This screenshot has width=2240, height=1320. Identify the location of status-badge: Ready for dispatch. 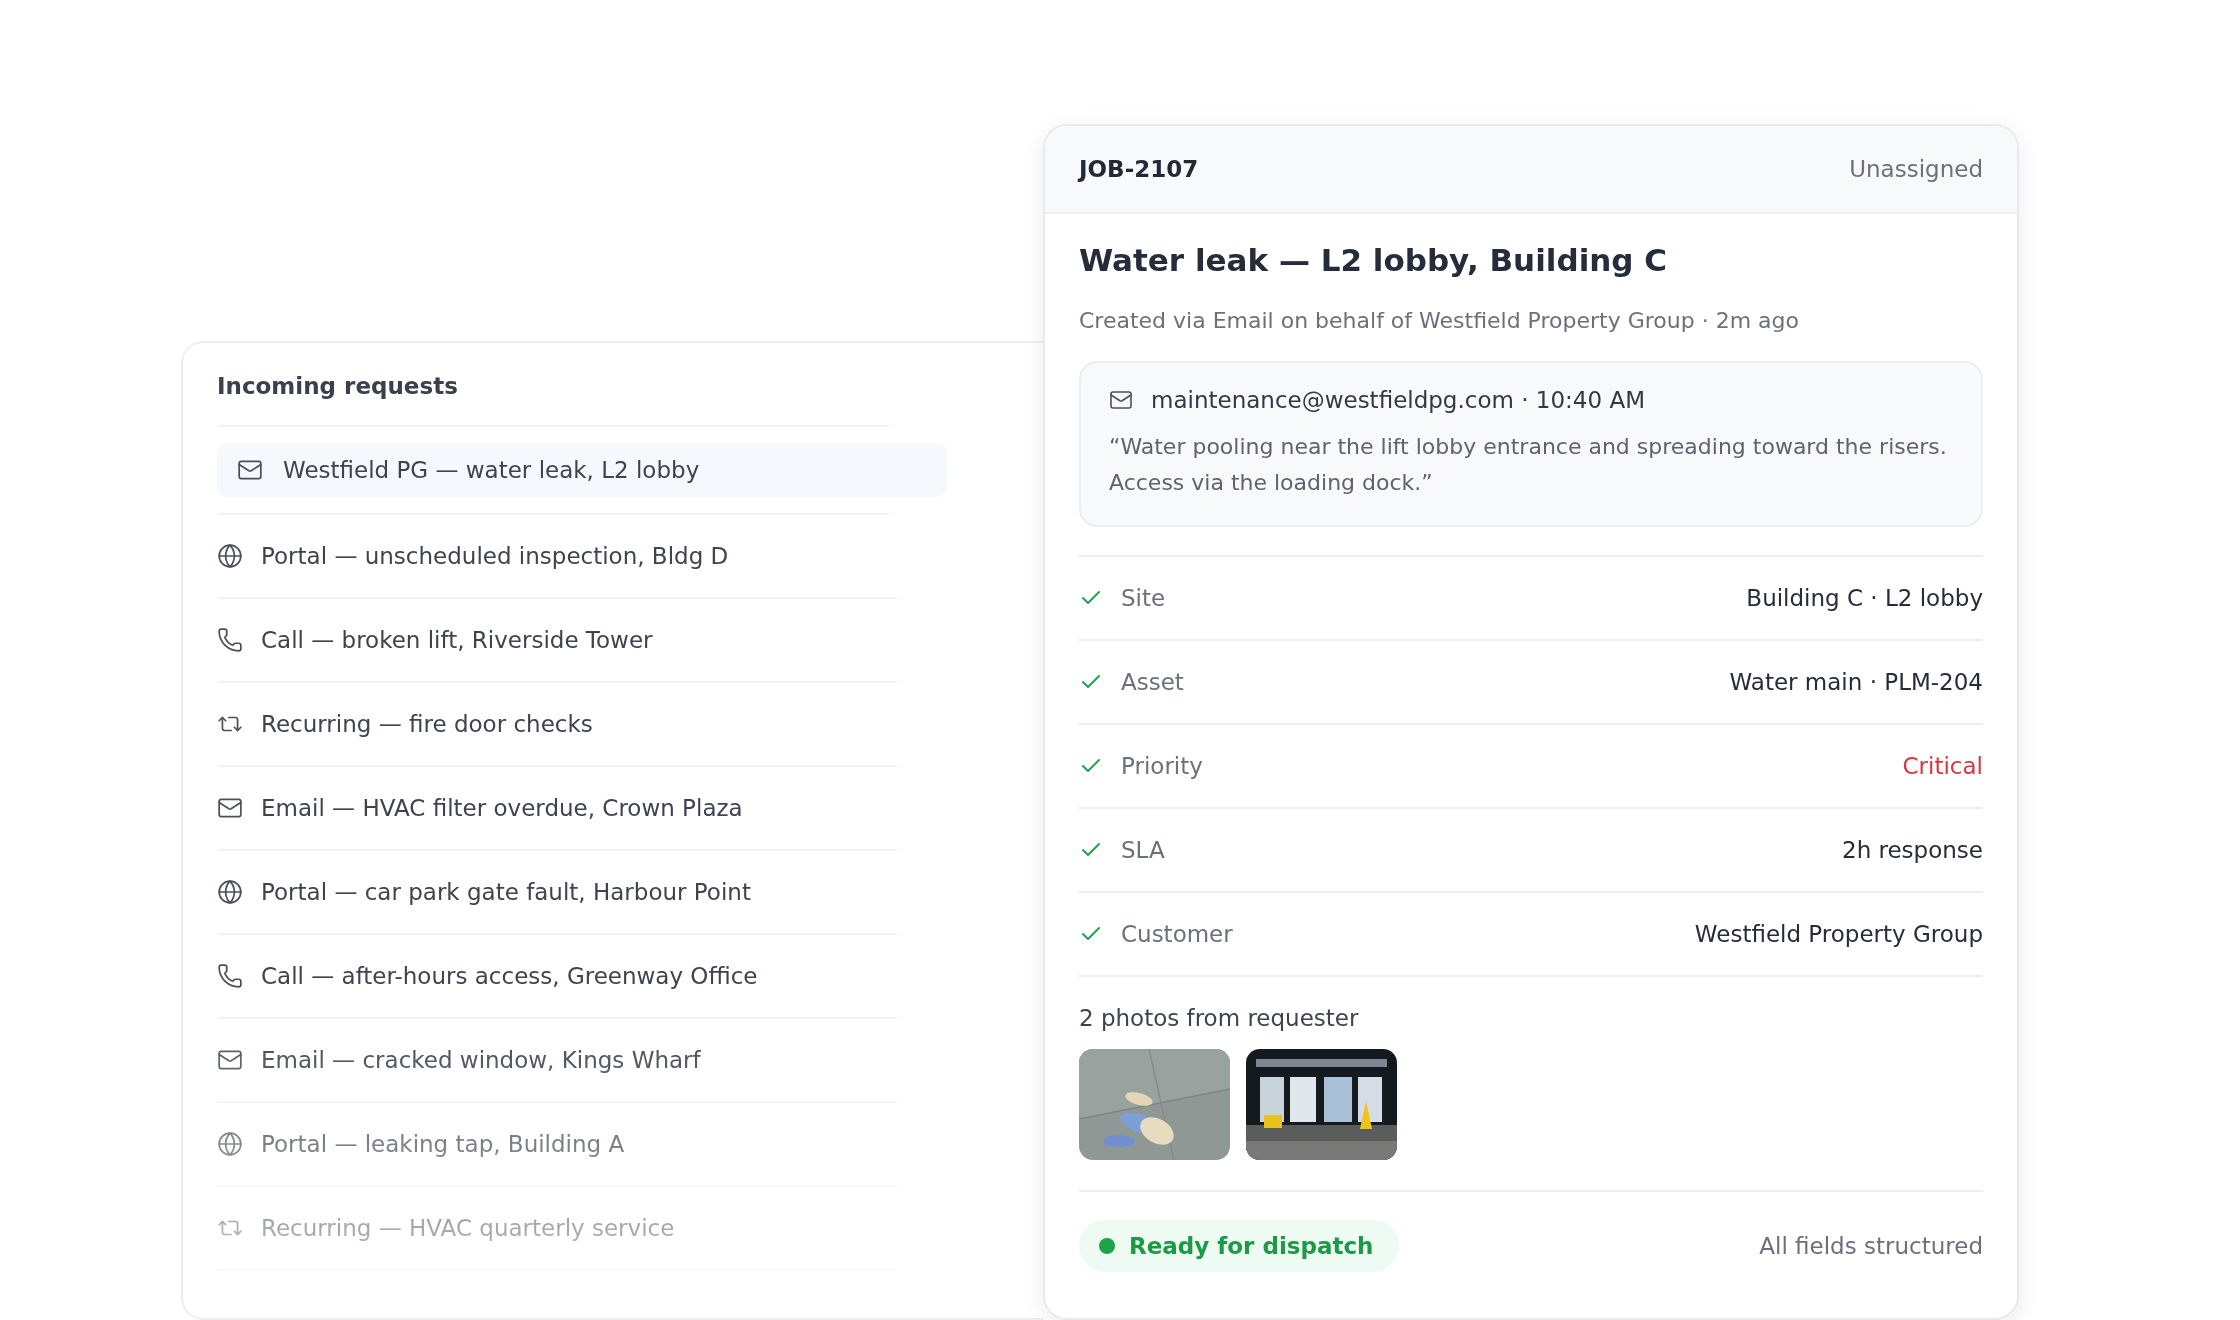
(1239, 1246).